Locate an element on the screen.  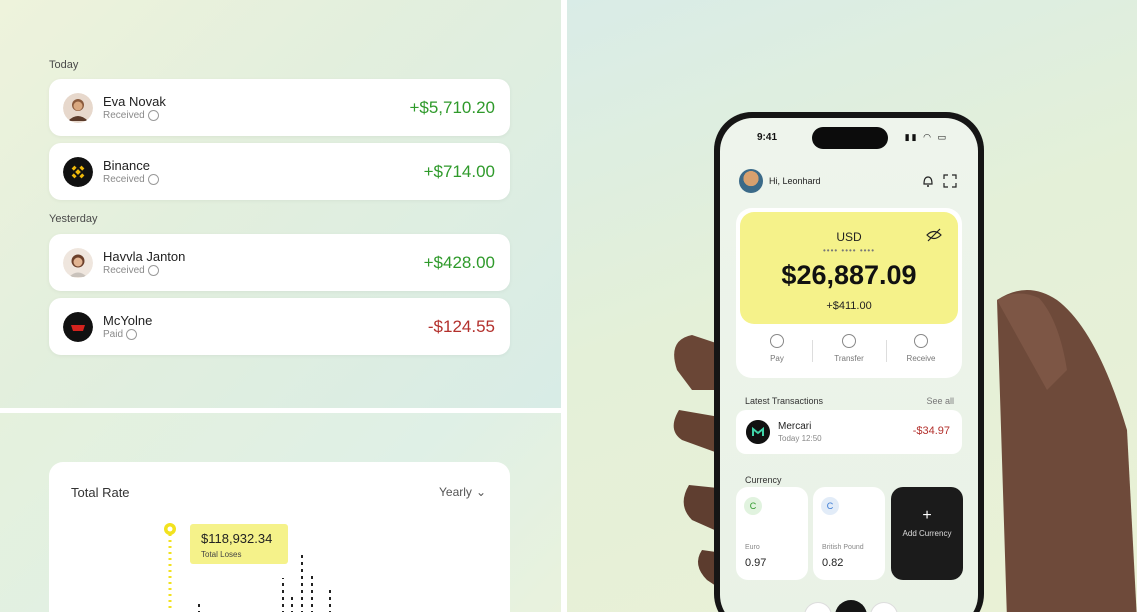
pay-button: Pay is located at coordinates (777, 351).